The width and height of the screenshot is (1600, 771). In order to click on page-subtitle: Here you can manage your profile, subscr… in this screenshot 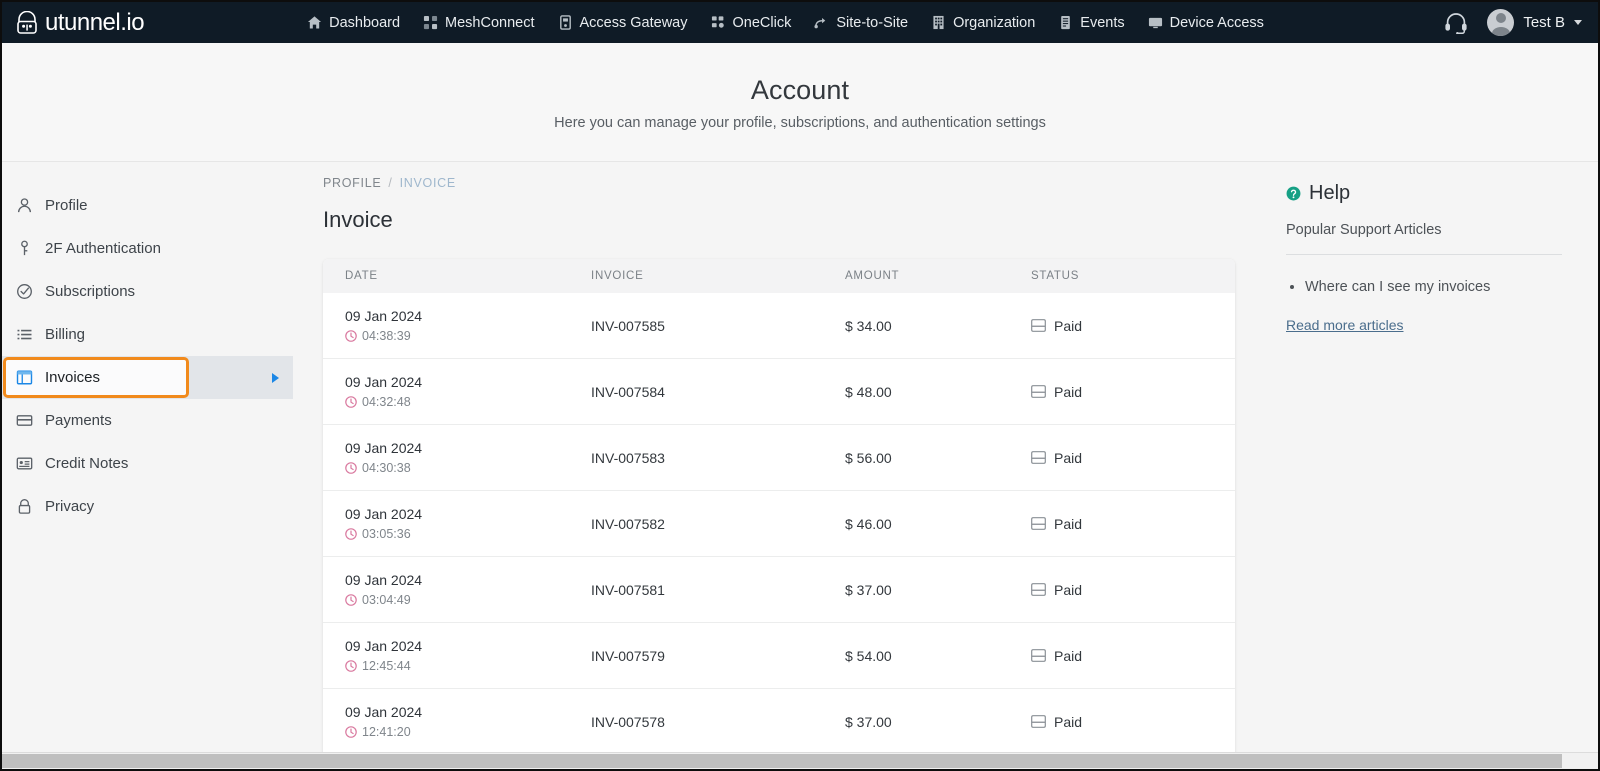, I will do `click(800, 123)`.